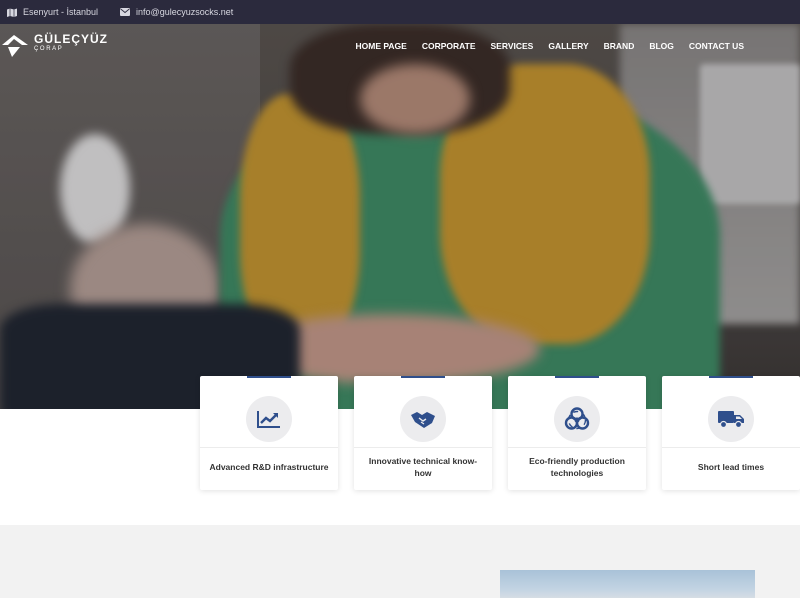 Image resolution: width=800 pixels, height=598 pixels. I want to click on feature-label: Advanced R&D infrastructure, so click(269, 467).